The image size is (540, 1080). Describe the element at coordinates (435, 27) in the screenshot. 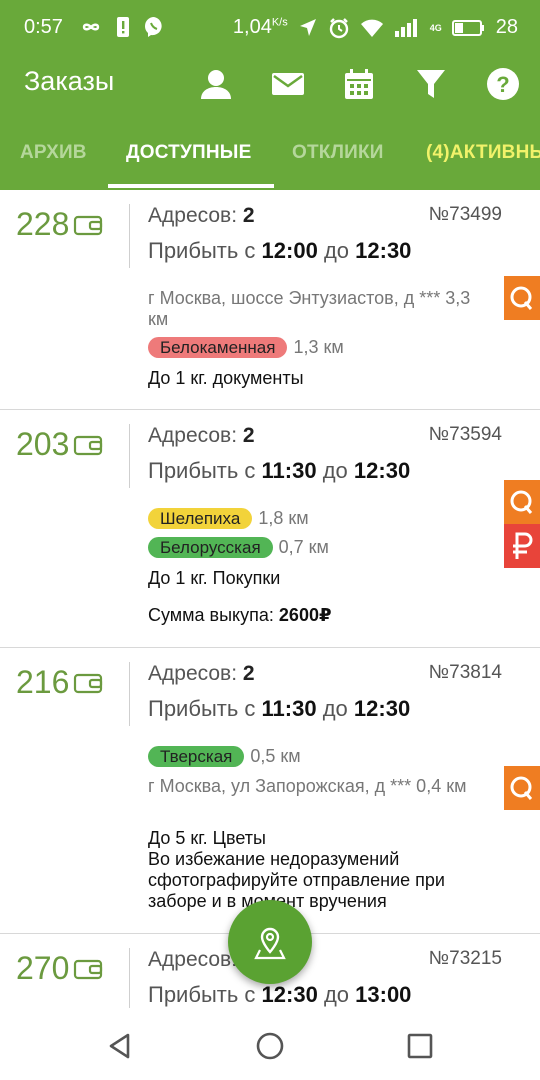

I see `network-type: 4G` at that location.